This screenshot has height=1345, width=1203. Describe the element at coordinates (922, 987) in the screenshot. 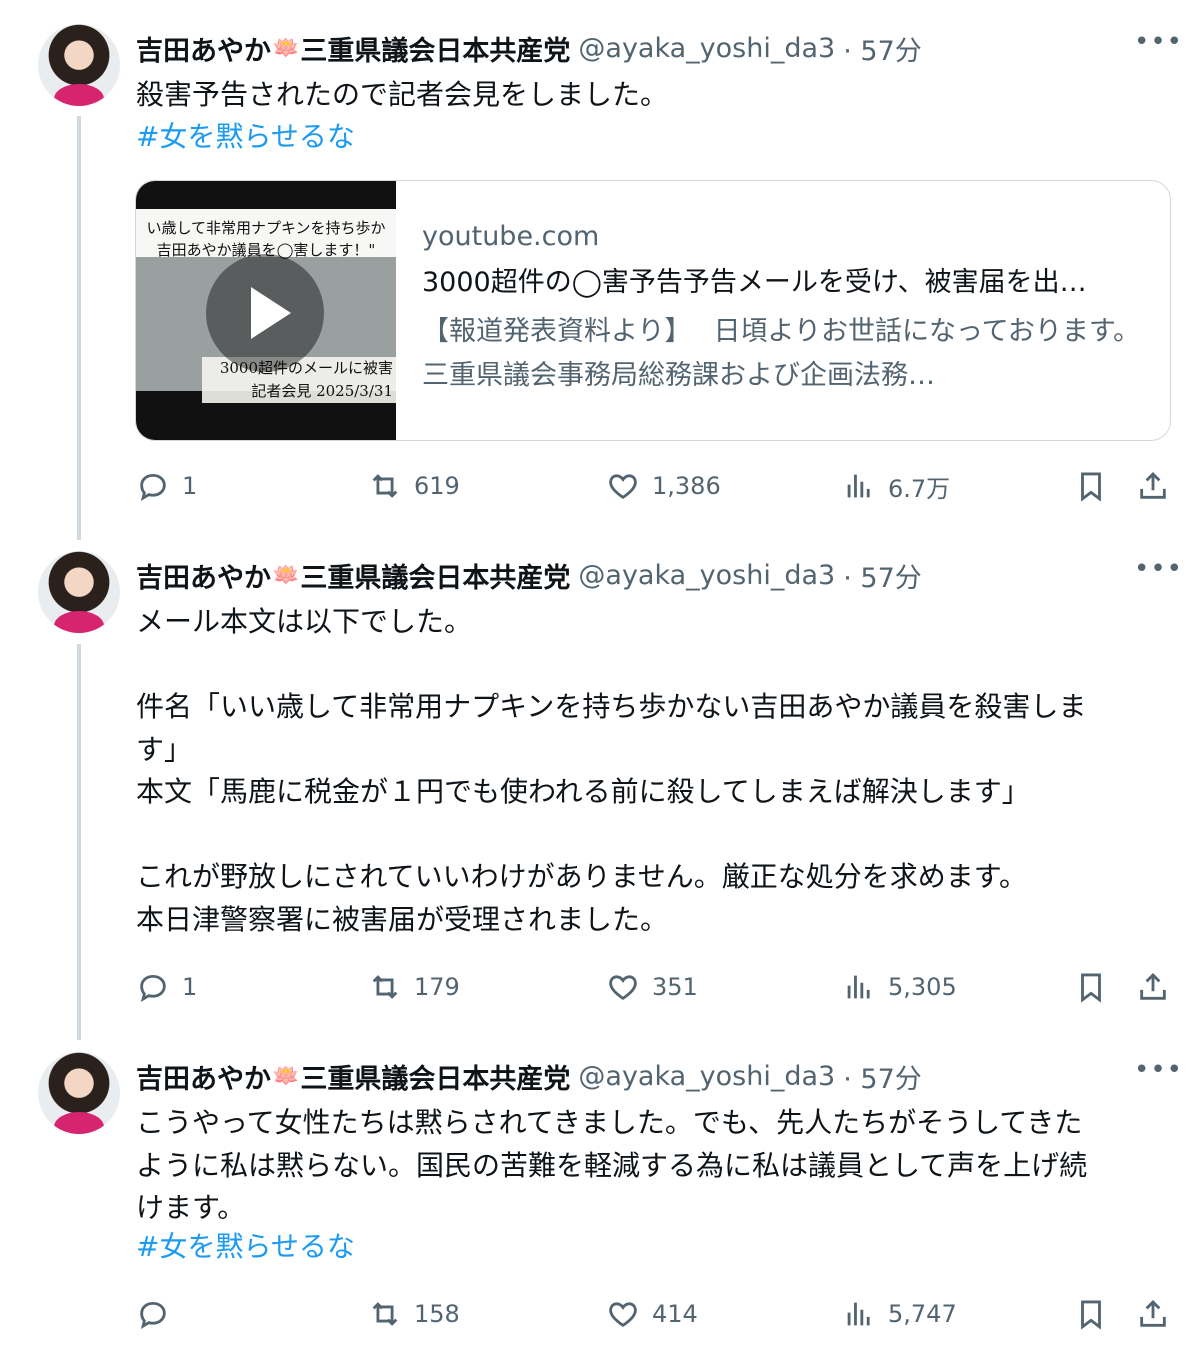

I see `views-count: 5,305` at that location.